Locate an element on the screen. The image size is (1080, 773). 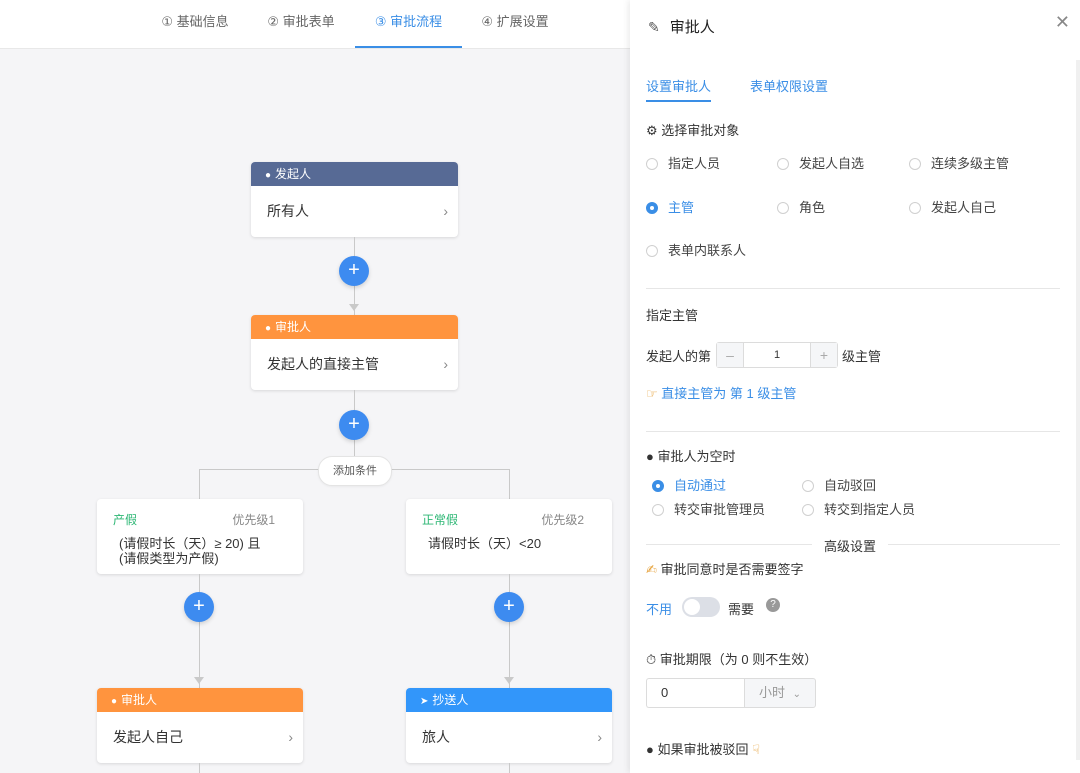
condition-text-line-1: 请假时长（天）<20 is located at coordinates (485, 543).